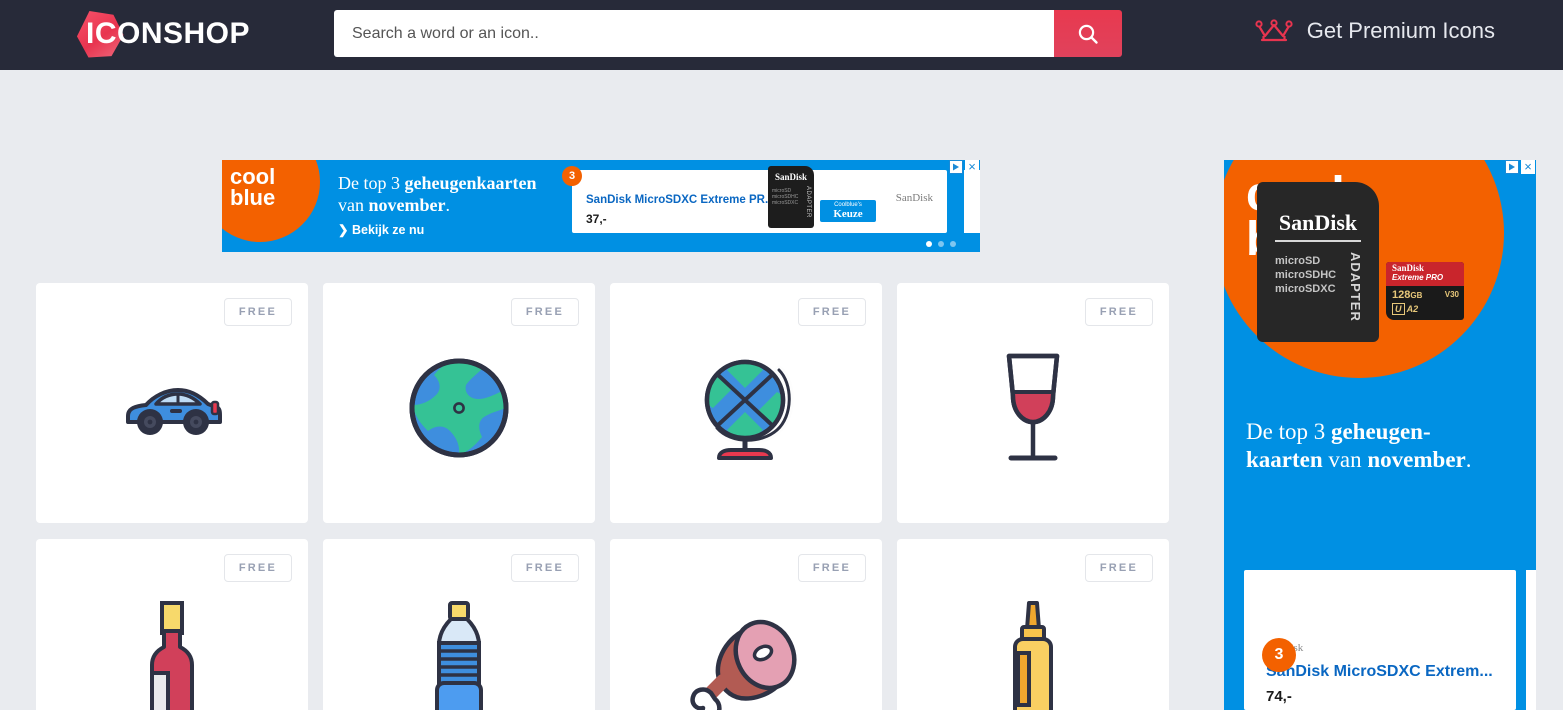 This screenshot has height=710, width=1563. What do you see at coordinates (1383, 446) in the screenshot?
I see `sidebar-headline: De top 3 geheugen-kaarten van november.` at bounding box center [1383, 446].